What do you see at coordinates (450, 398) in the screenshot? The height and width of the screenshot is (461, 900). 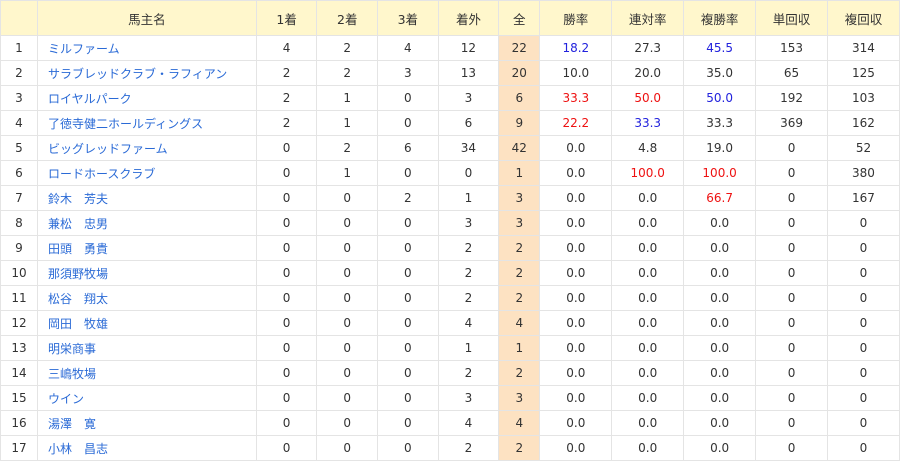 I see `table-row: 15 ウイン 0 0 0 3 3 0.0 0.0 0.0 0 0` at bounding box center [450, 398].